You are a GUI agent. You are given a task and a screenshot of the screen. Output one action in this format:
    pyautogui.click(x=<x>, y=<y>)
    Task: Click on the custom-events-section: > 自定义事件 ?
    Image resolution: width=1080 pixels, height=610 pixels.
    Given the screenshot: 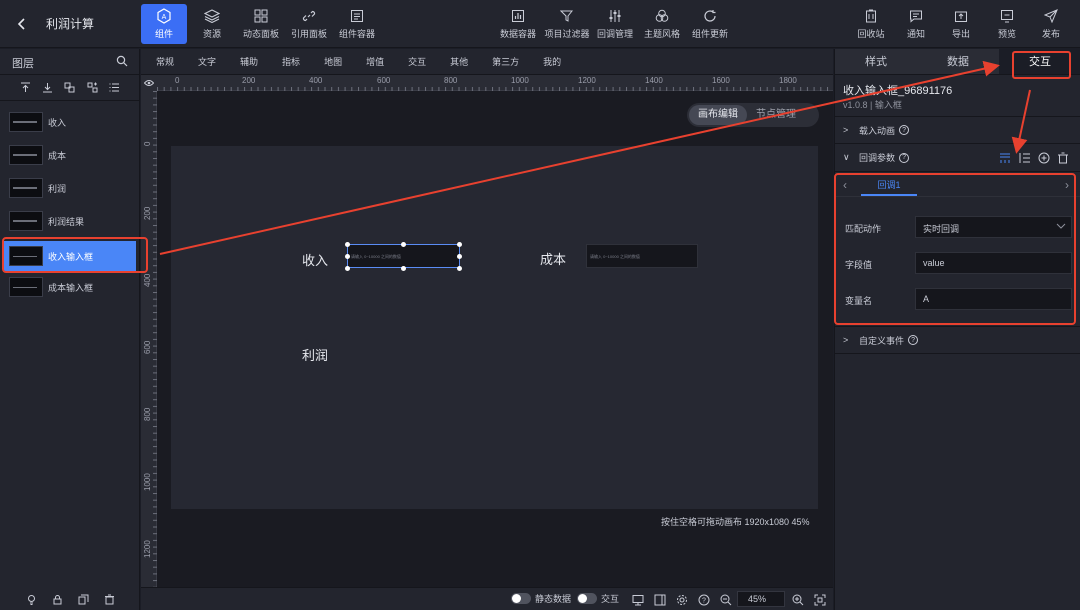 What is the action you would take?
    pyautogui.click(x=957, y=340)
    